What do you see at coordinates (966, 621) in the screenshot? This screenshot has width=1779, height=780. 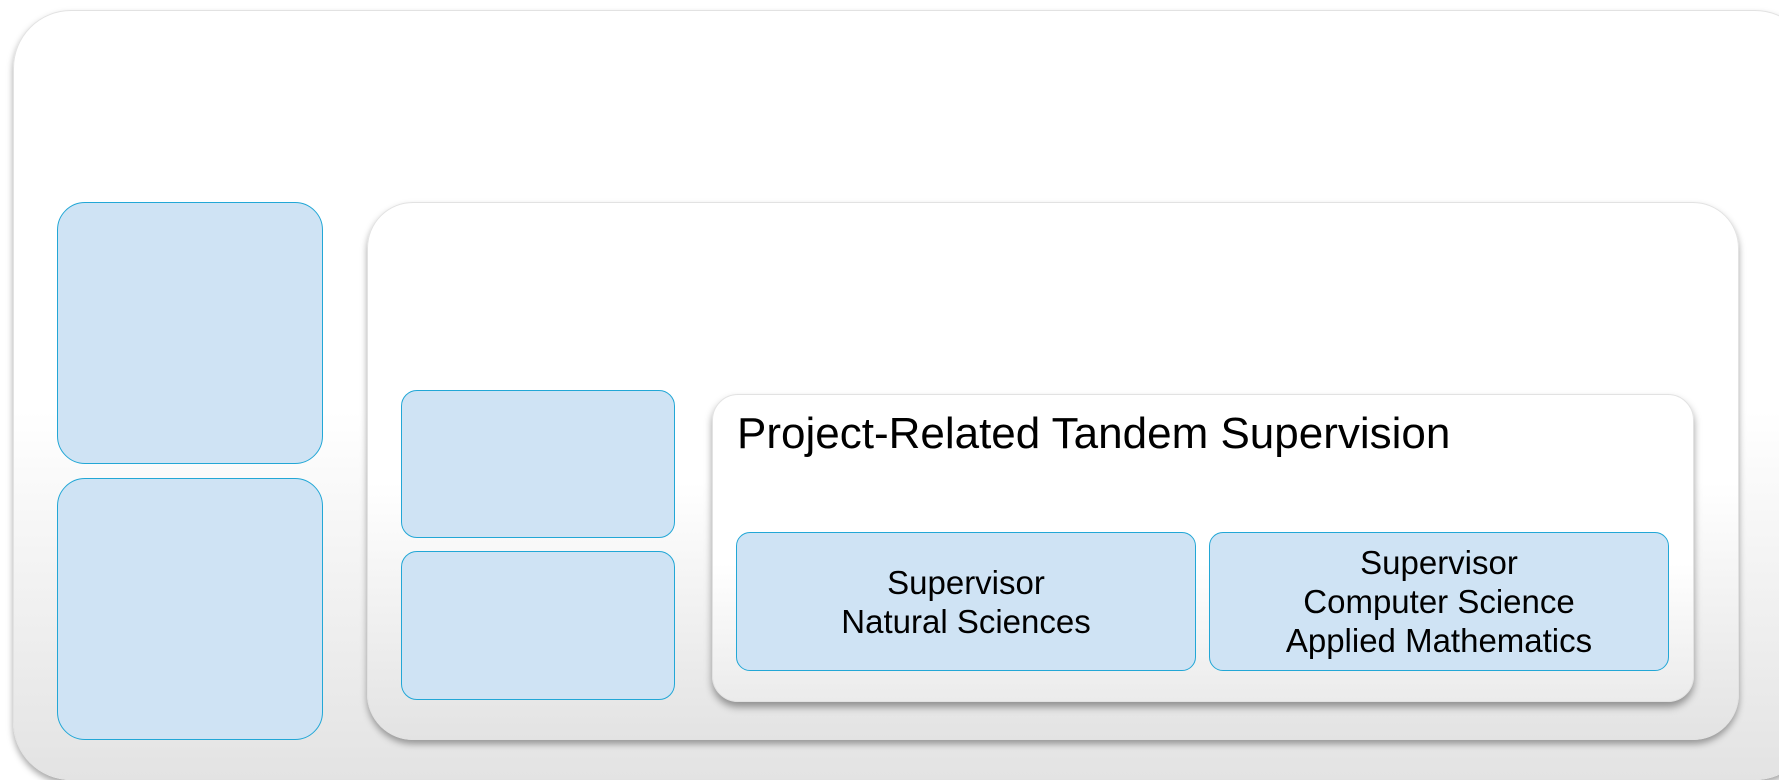 I see `supervisor-line: Natural Sciences` at bounding box center [966, 621].